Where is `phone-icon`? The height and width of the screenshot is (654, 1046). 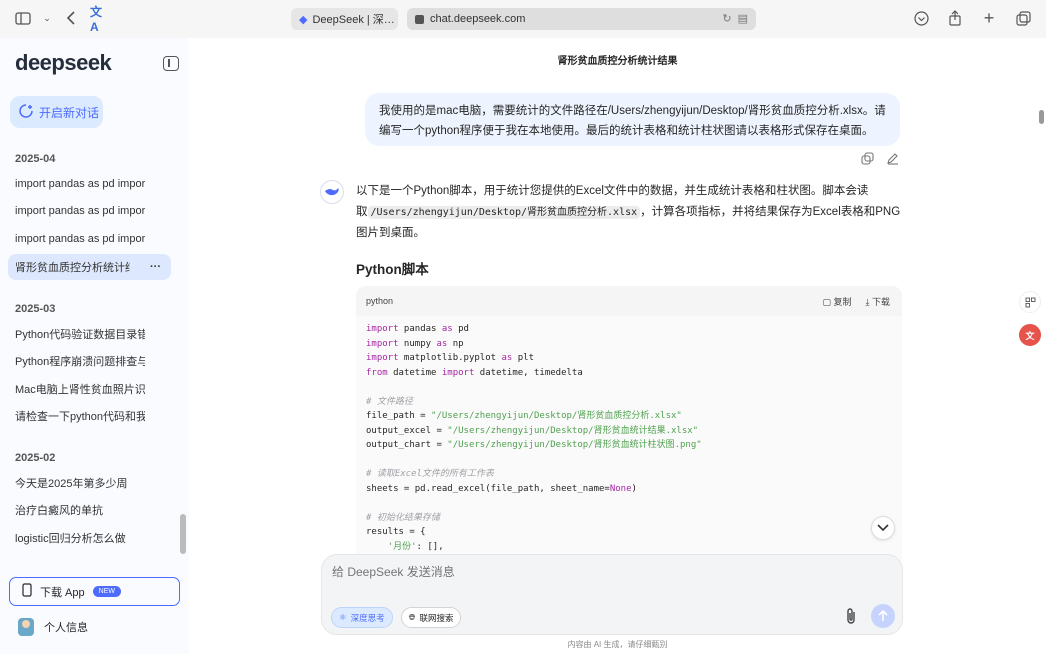
phone-icon is located at coordinates (27, 591).